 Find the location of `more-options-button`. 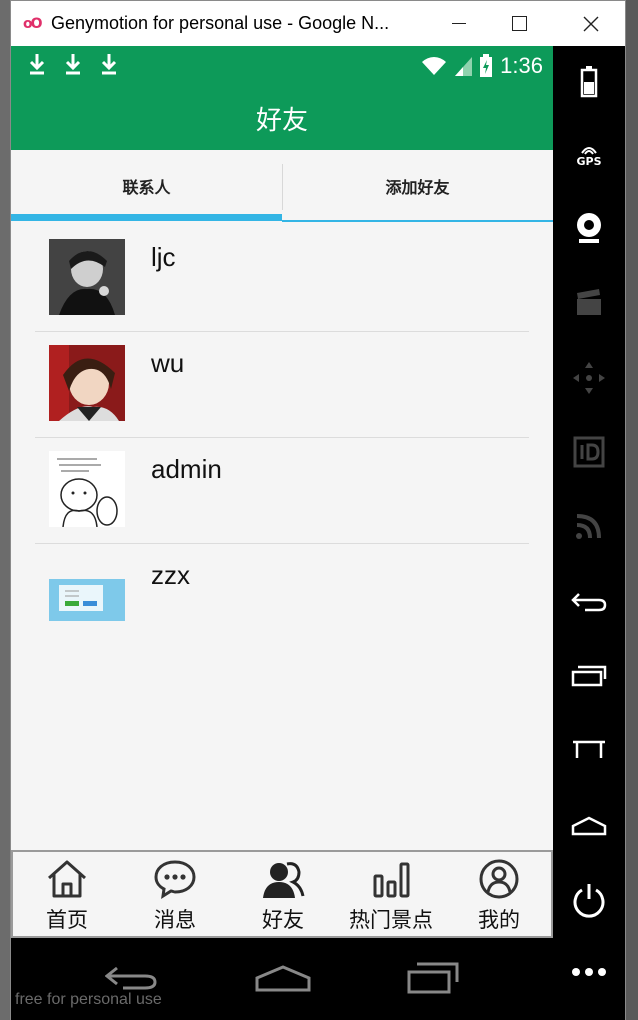

more-options-button is located at coordinates (589, 972).